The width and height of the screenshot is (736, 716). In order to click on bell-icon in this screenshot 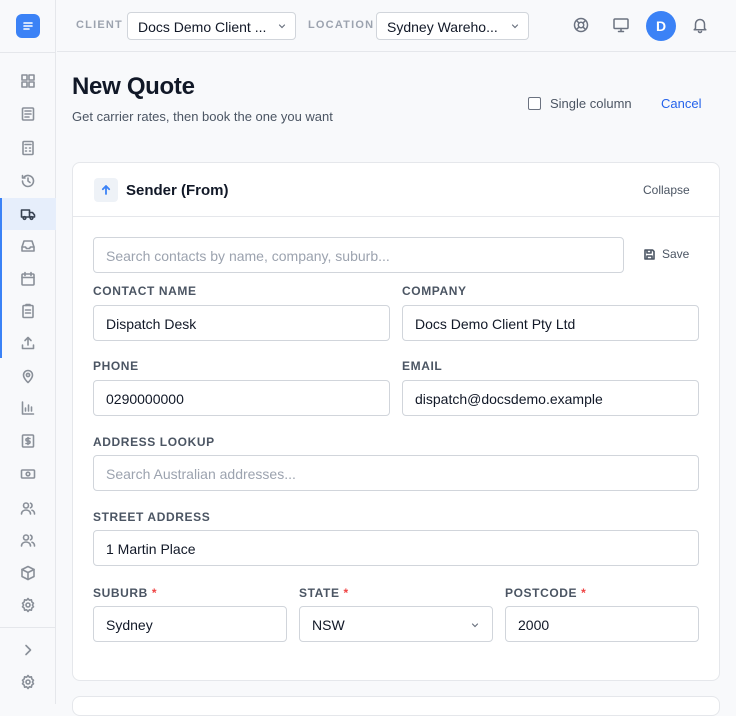, I will do `click(700, 25)`.